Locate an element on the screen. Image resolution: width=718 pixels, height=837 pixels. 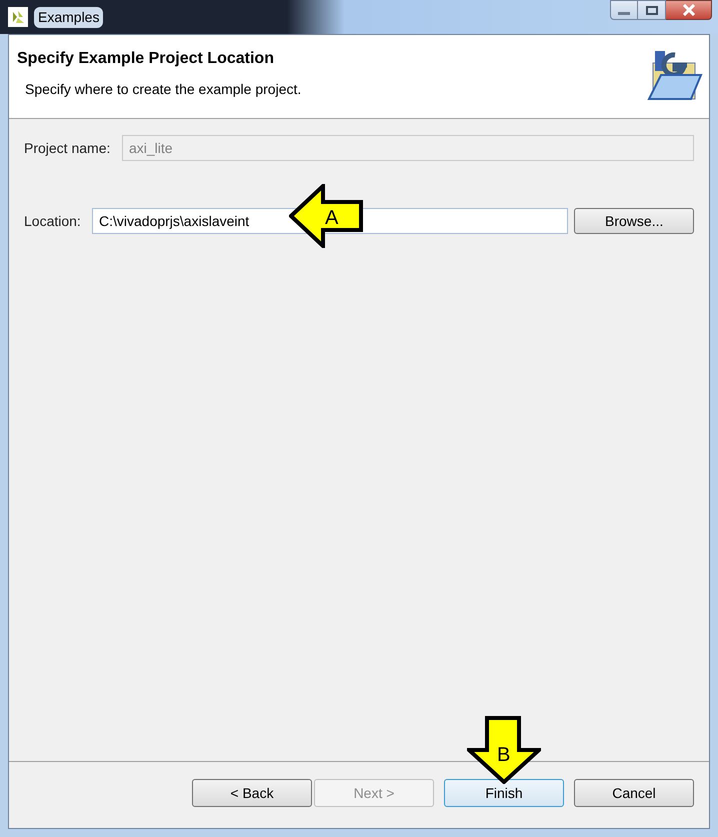
dialog-button: Finish is located at coordinates (504, 793).